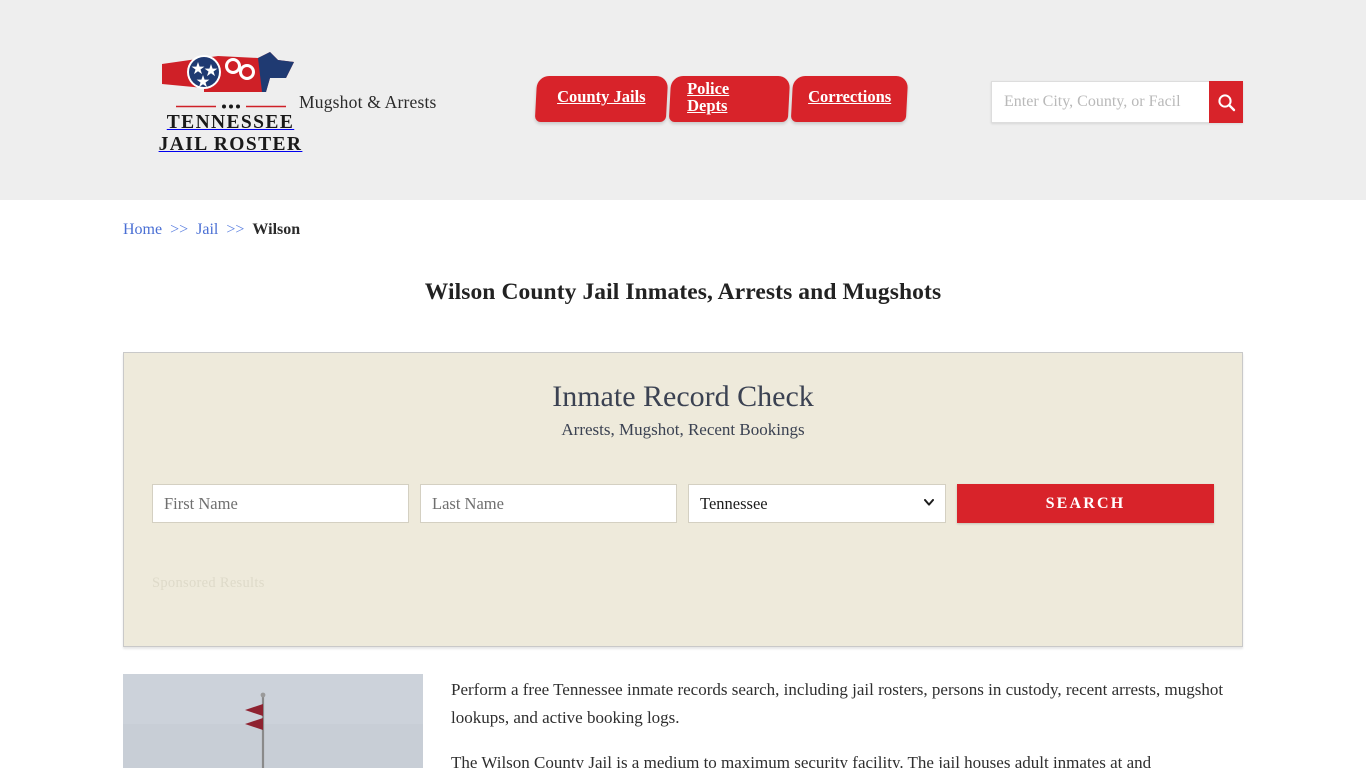 Image resolution: width=1366 pixels, height=768 pixels. I want to click on inmate-search-button: SEARCH, so click(1085, 503).